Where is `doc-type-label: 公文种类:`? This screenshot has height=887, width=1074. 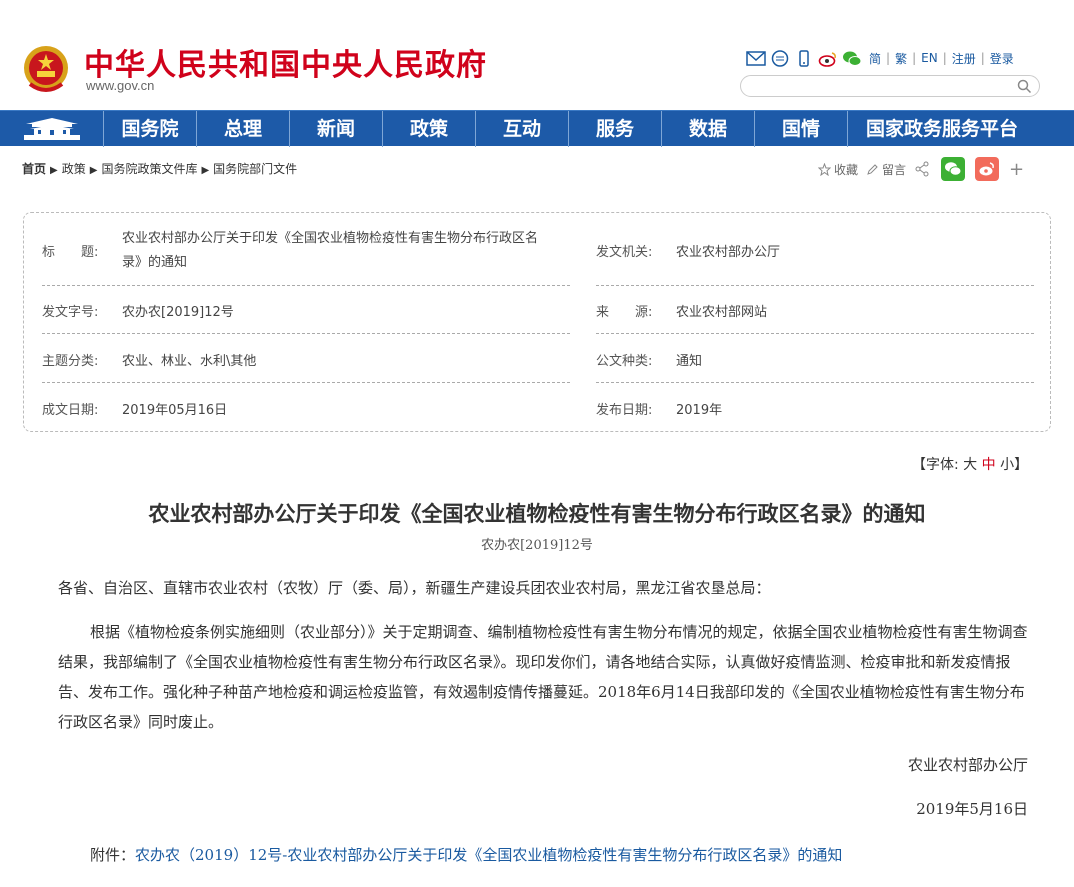 doc-type-label: 公文种类: is located at coordinates (624, 361).